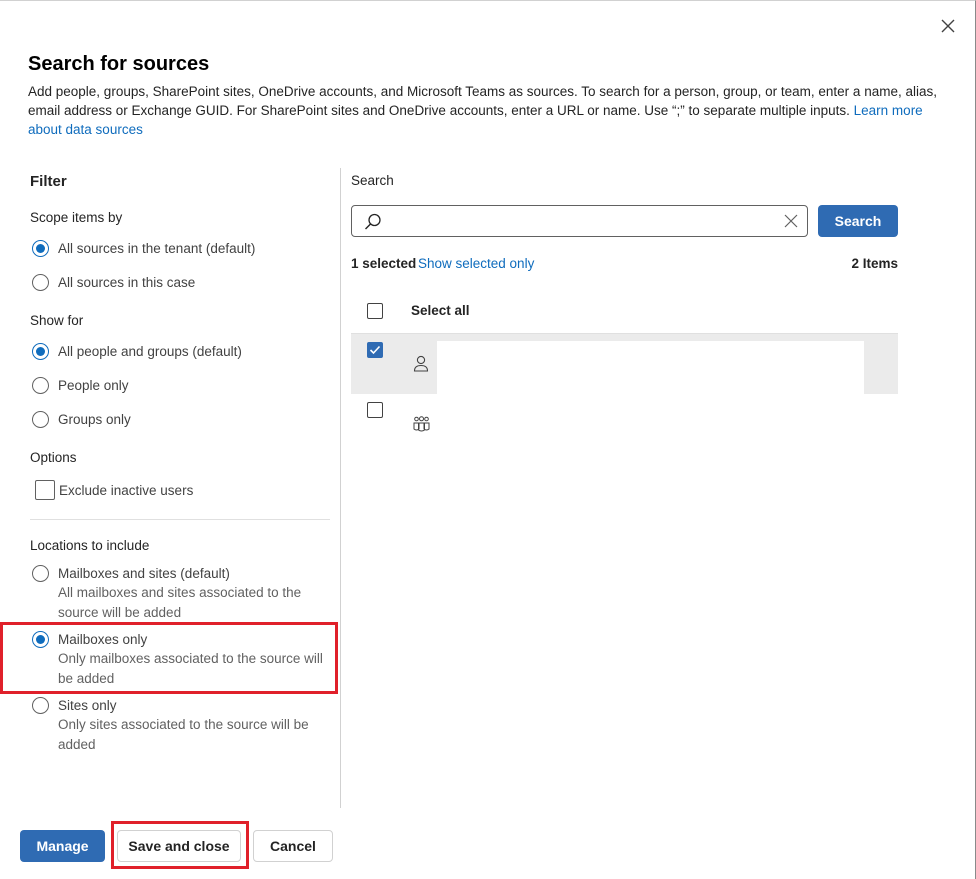 Image resolution: width=976 pixels, height=879 pixels. I want to click on row-1-checkbox, so click(375, 350).